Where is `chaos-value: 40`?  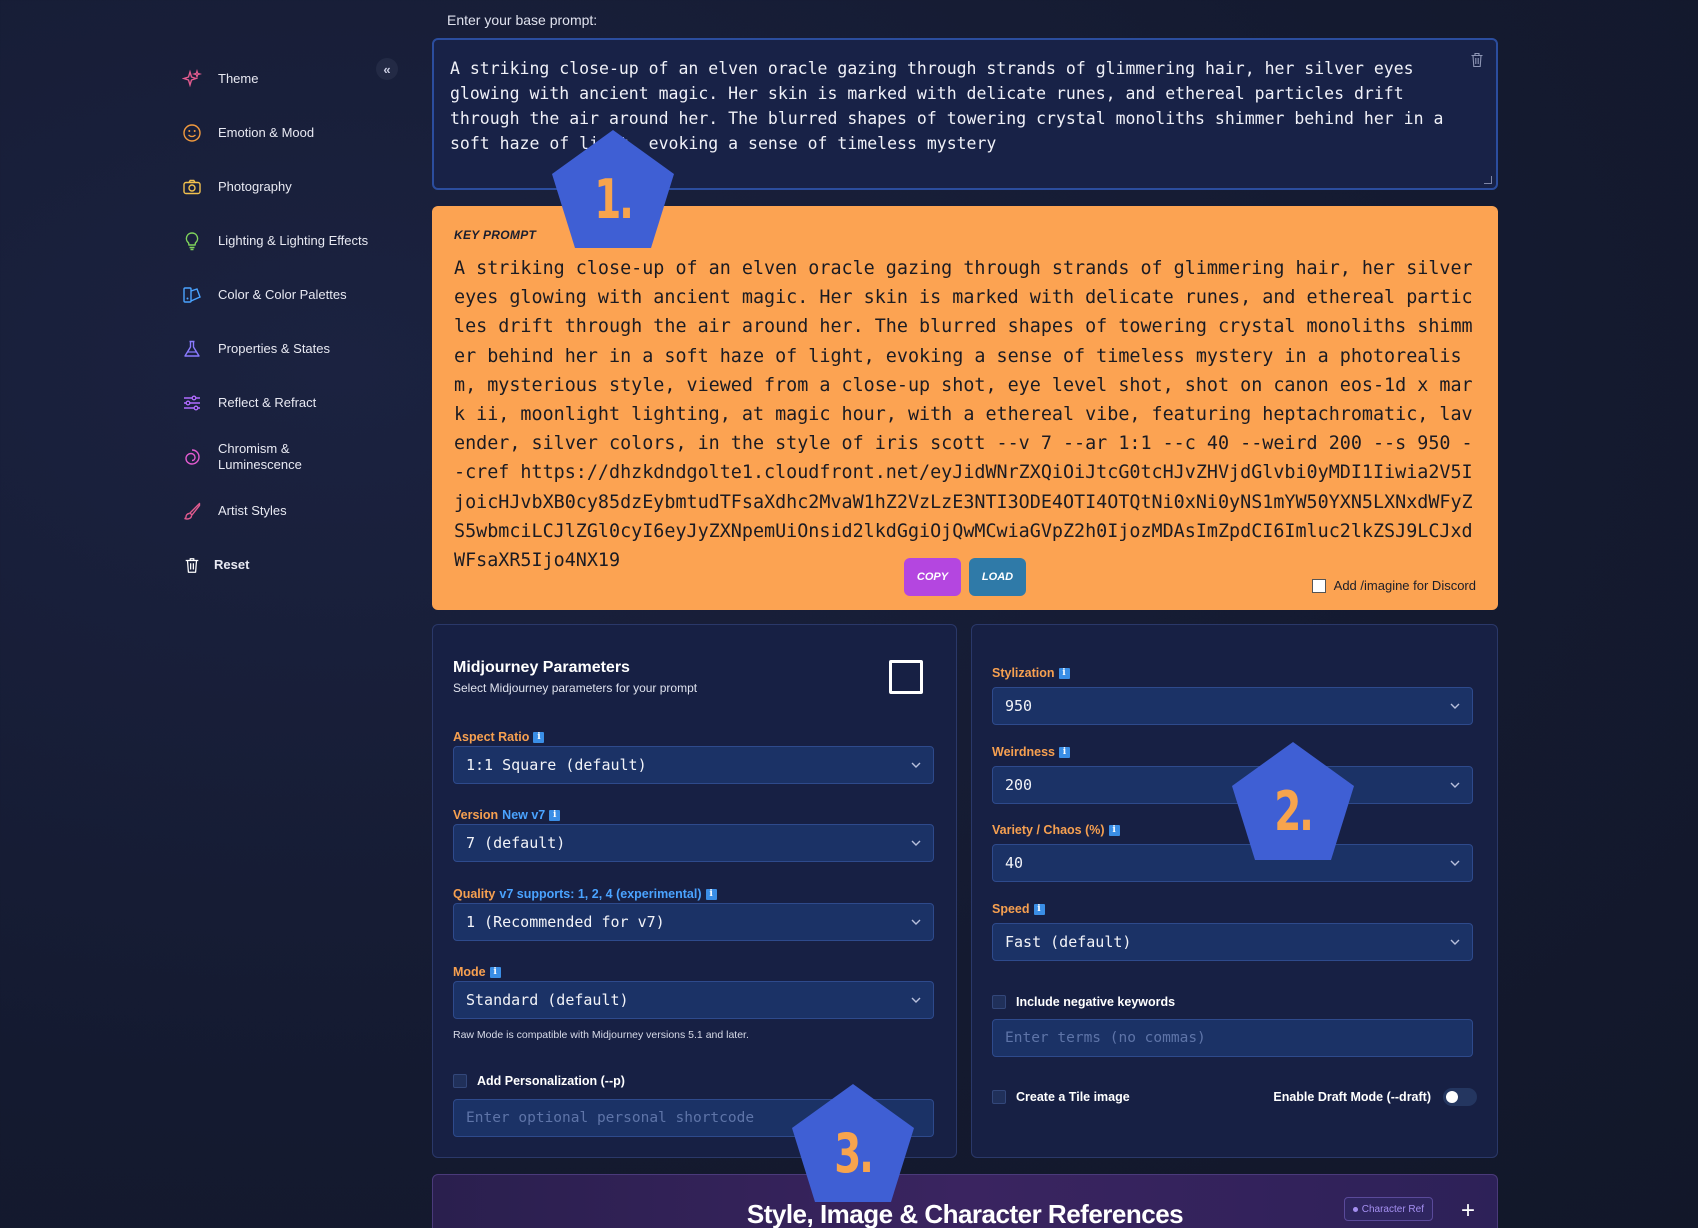 chaos-value: 40 is located at coordinates (1014, 863).